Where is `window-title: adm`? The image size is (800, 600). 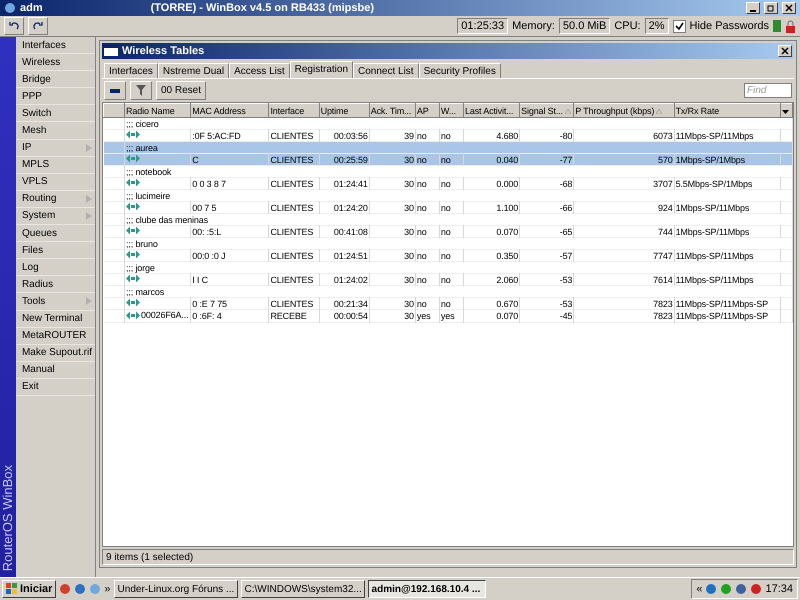 window-title: adm is located at coordinates (31, 8).